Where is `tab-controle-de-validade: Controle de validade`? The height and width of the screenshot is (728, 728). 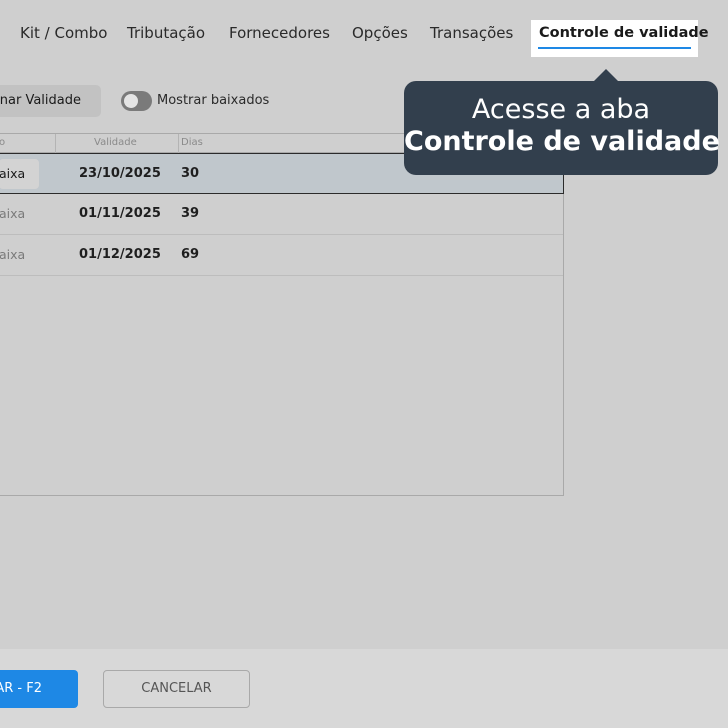
tab-controle-de-validade: Controle de validade is located at coordinates (620, 38).